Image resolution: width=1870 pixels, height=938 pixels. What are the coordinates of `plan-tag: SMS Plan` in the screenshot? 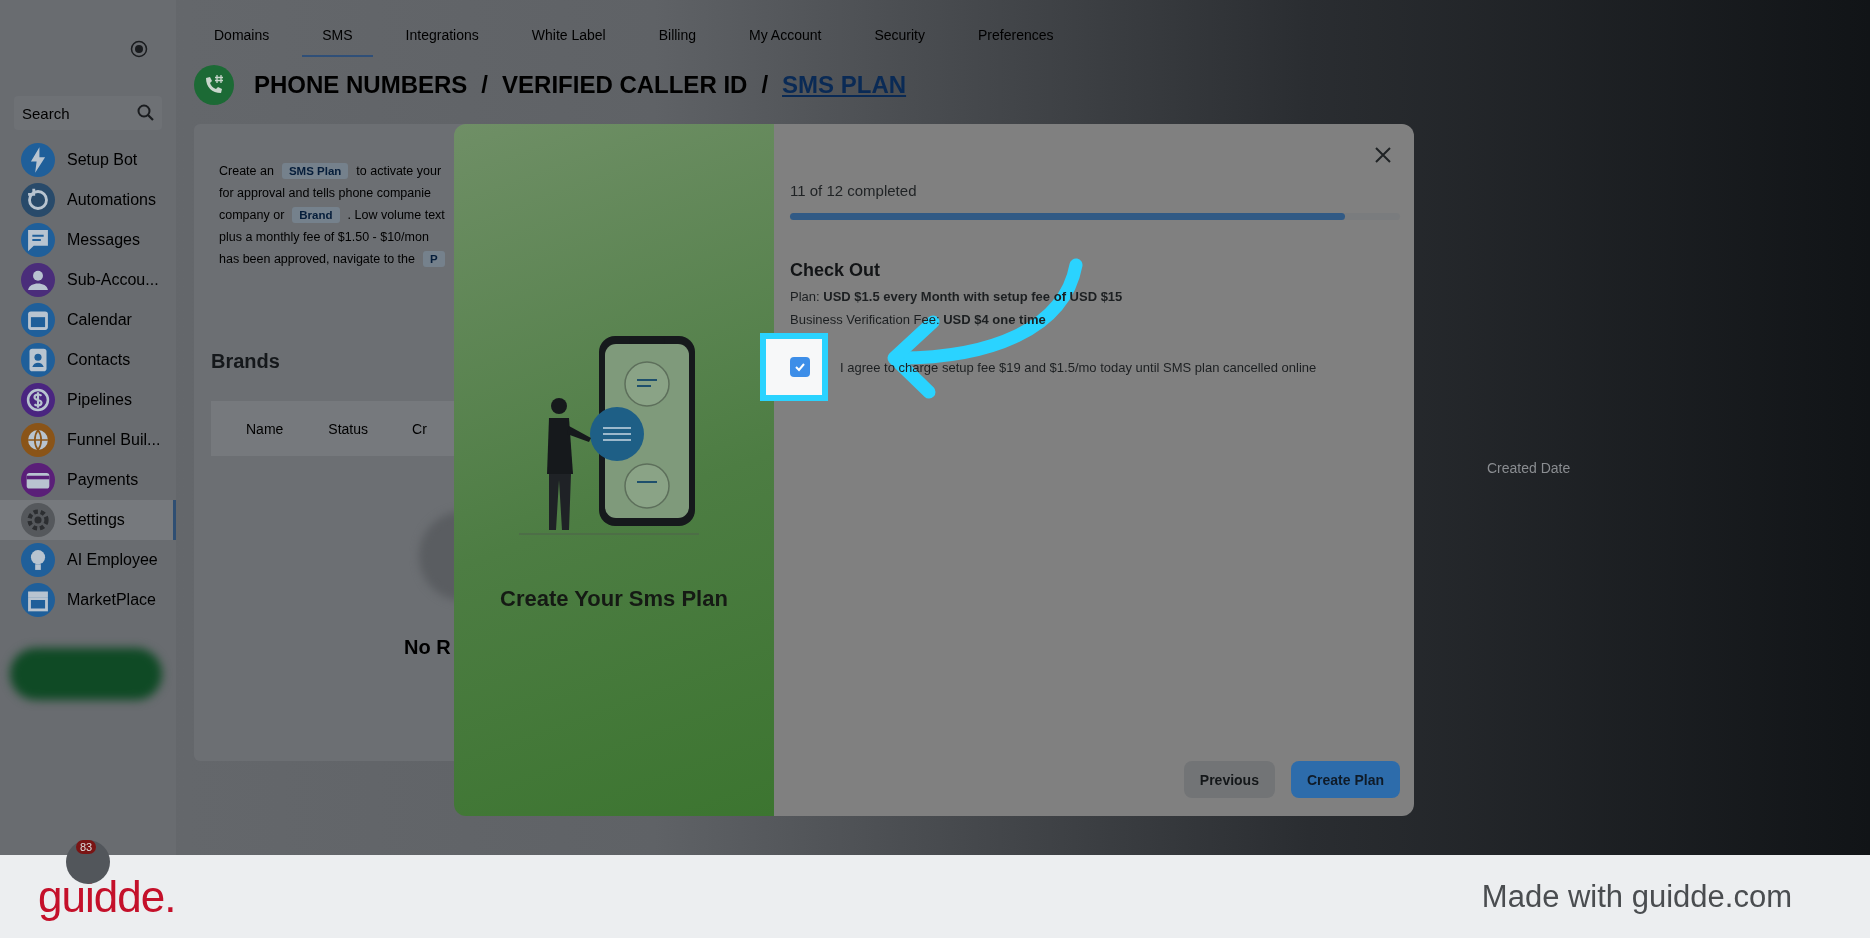 It's located at (315, 171).